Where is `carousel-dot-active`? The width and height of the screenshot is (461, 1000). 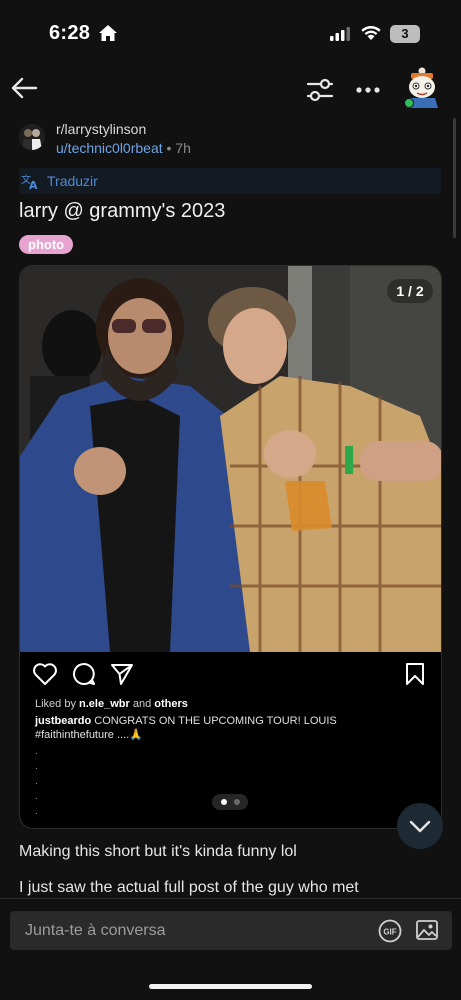
carousel-dot-active is located at coordinates (224, 802).